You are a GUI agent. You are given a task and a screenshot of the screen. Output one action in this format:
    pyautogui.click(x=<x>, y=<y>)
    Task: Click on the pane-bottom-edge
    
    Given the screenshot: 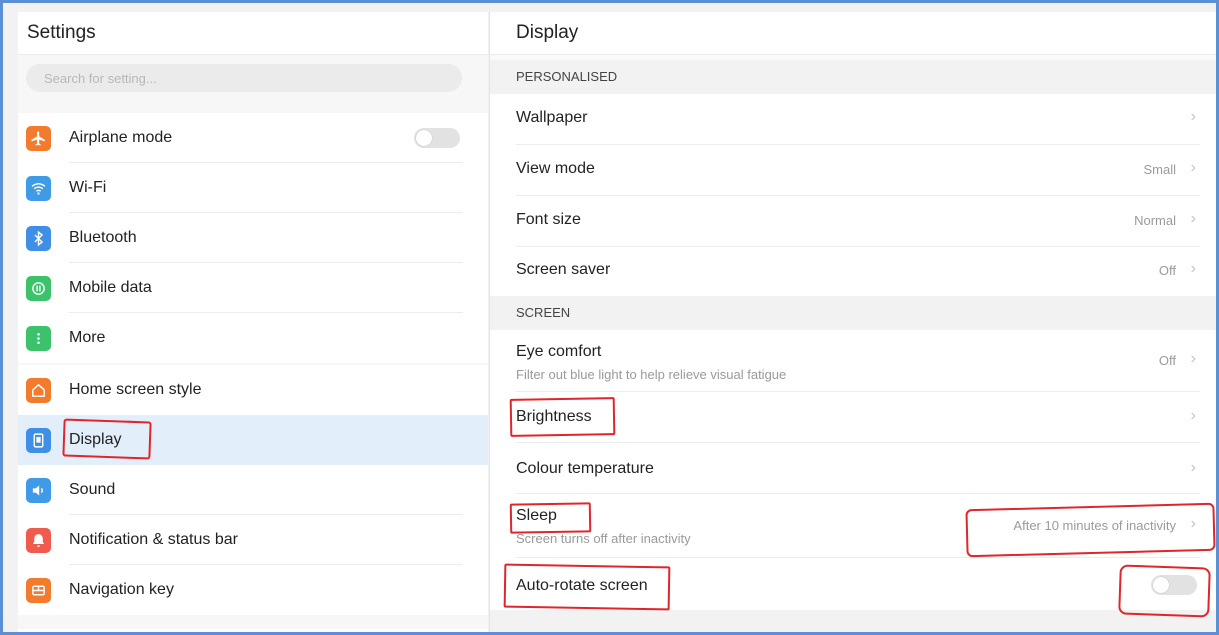 What is the action you would take?
    pyautogui.click(x=853, y=621)
    